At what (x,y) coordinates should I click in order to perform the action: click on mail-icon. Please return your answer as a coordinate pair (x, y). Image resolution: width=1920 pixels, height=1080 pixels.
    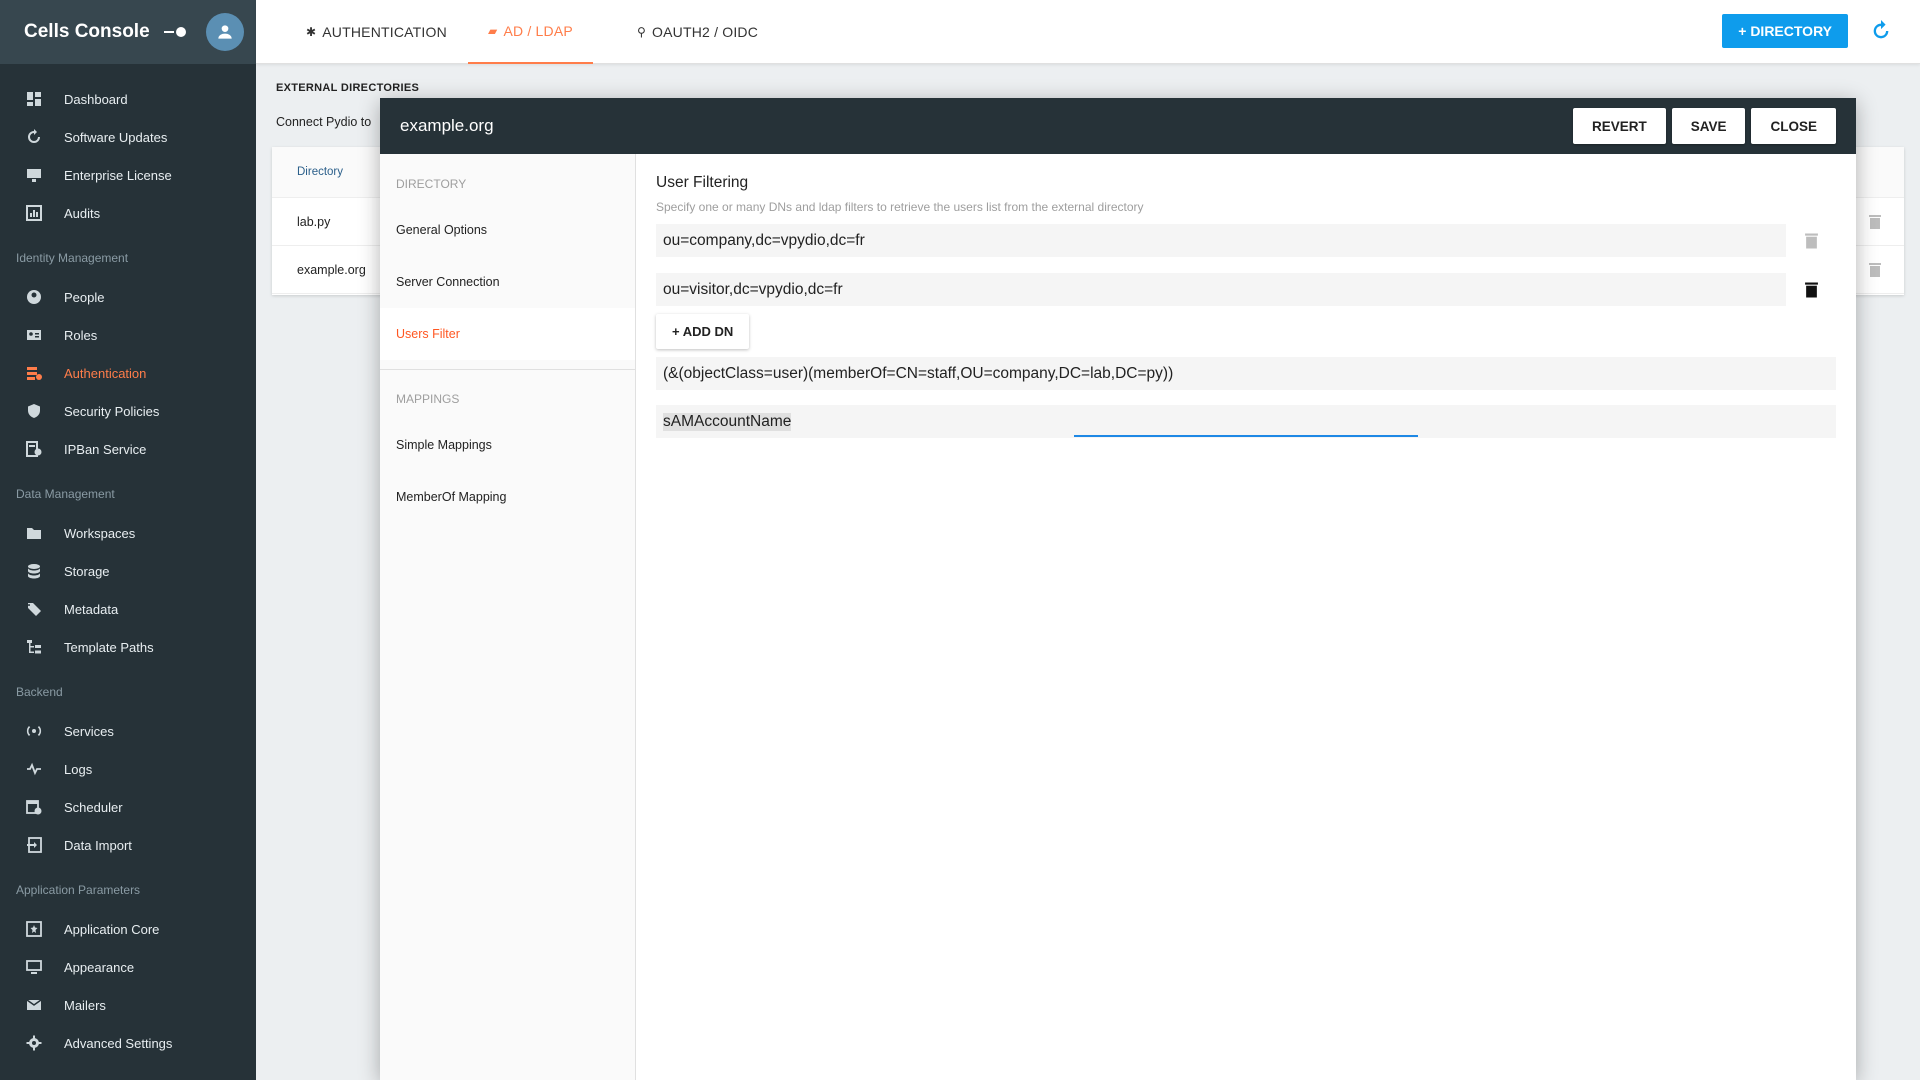
    Looking at the image, I should click on (34, 1005).